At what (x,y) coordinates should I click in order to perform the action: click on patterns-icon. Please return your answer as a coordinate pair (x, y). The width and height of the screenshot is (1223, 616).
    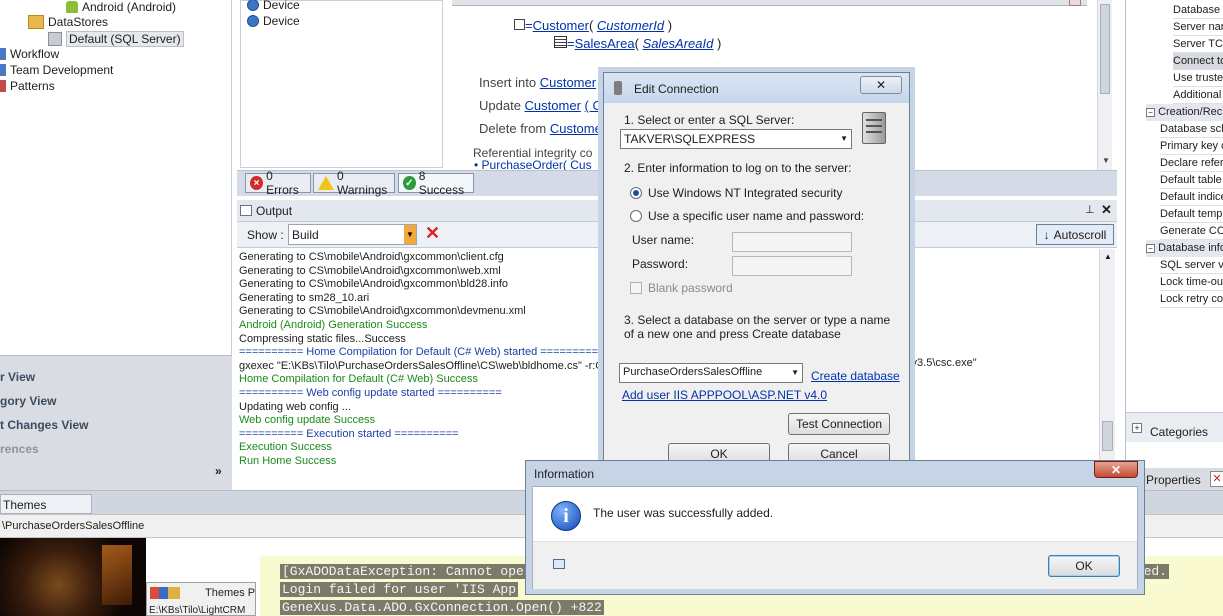
    Looking at the image, I should click on (3, 86).